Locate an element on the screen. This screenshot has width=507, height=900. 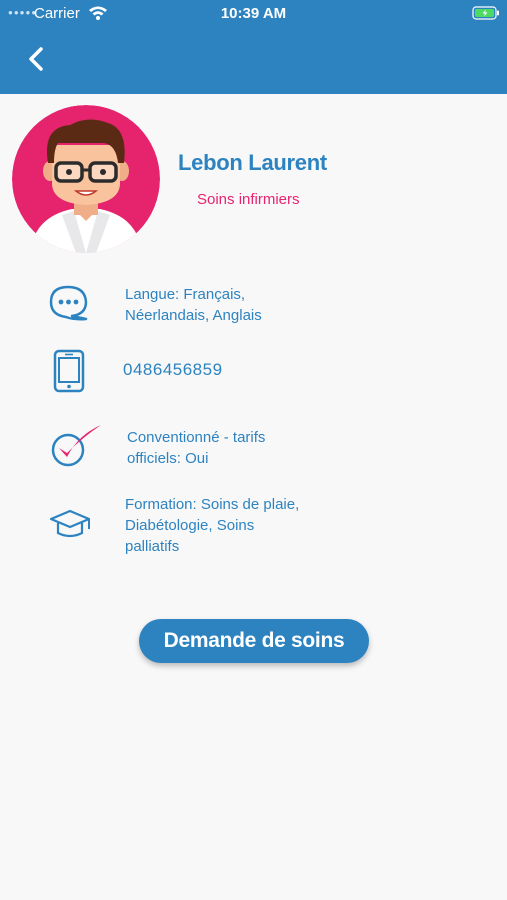
app-header: ●●●●● Carrier 10:39 AM is located at coordinates (253, 47).